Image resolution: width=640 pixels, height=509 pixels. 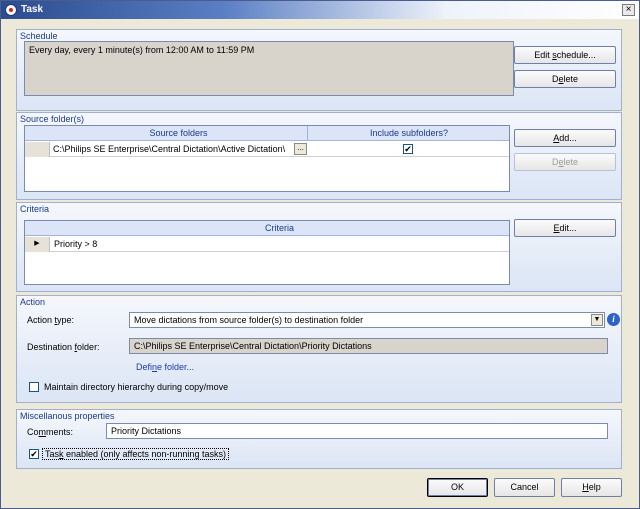 What do you see at coordinates (11, 10) in the screenshot?
I see `app-icon` at bounding box center [11, 10].